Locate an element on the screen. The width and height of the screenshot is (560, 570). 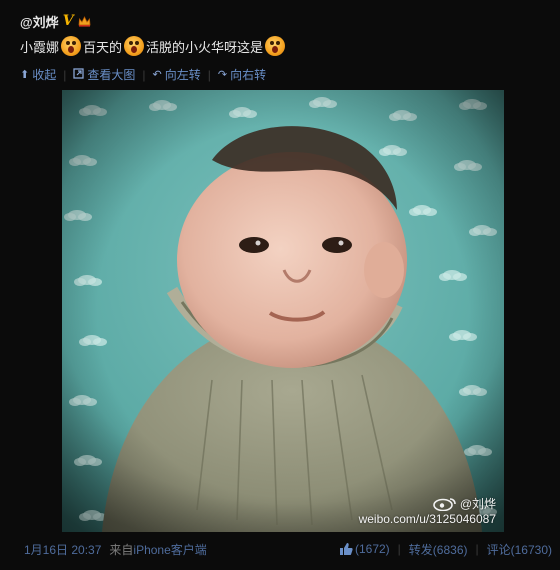
like-count: (1672) is located at coordinates (372, 549).